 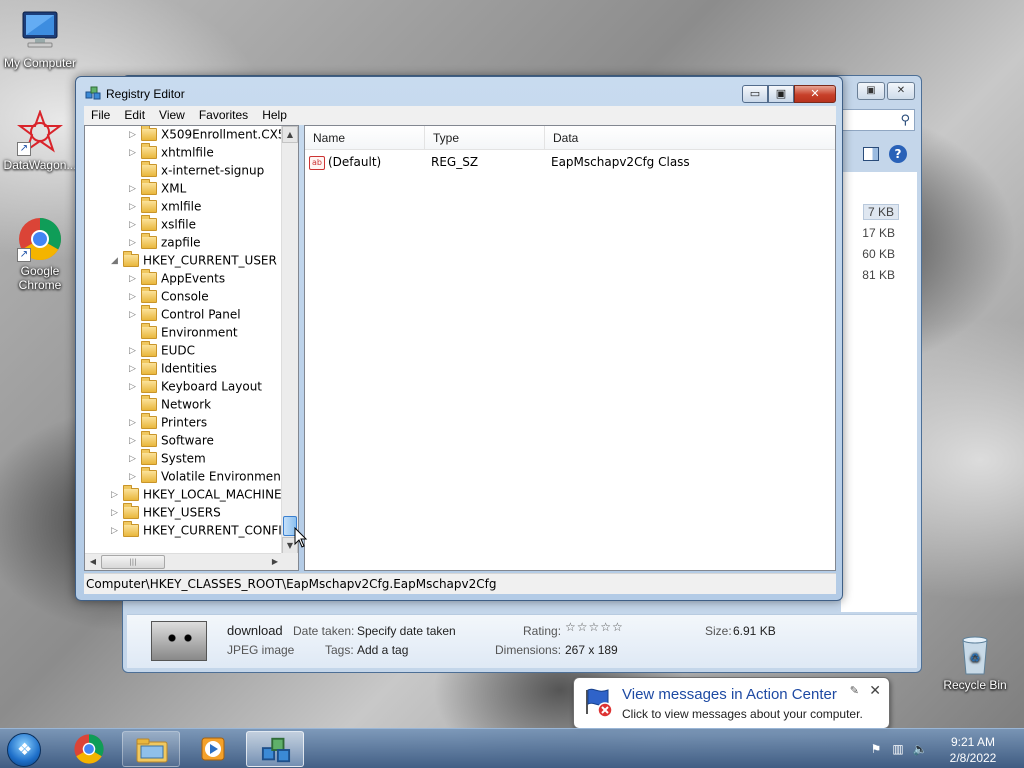 What do you see at coordinates (117, 261) in the screenshot?
I see `expand-arrow-icon: ◢` at bounding box center [117, 261].